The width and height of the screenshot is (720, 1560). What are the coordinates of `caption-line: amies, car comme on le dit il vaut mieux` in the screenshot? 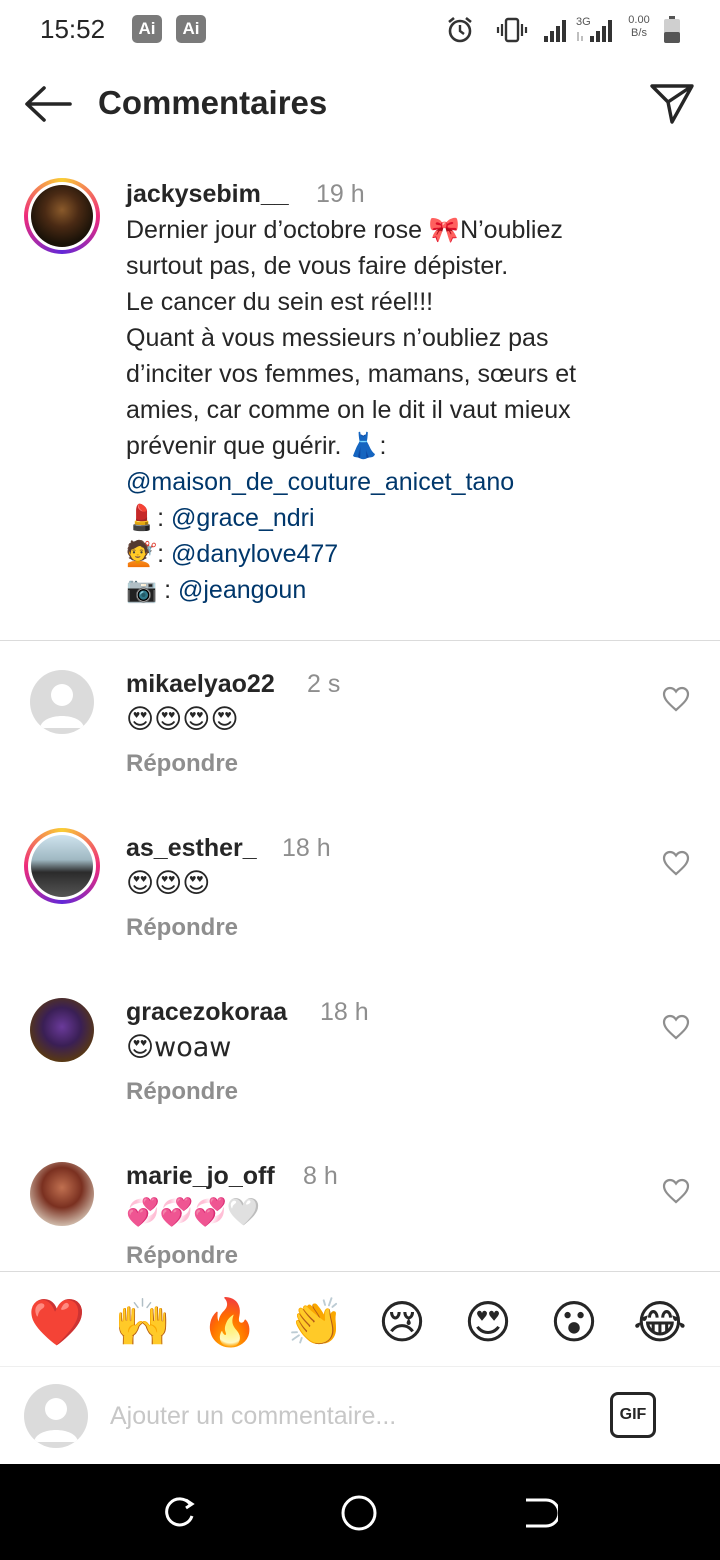 It's located at (348, 410).